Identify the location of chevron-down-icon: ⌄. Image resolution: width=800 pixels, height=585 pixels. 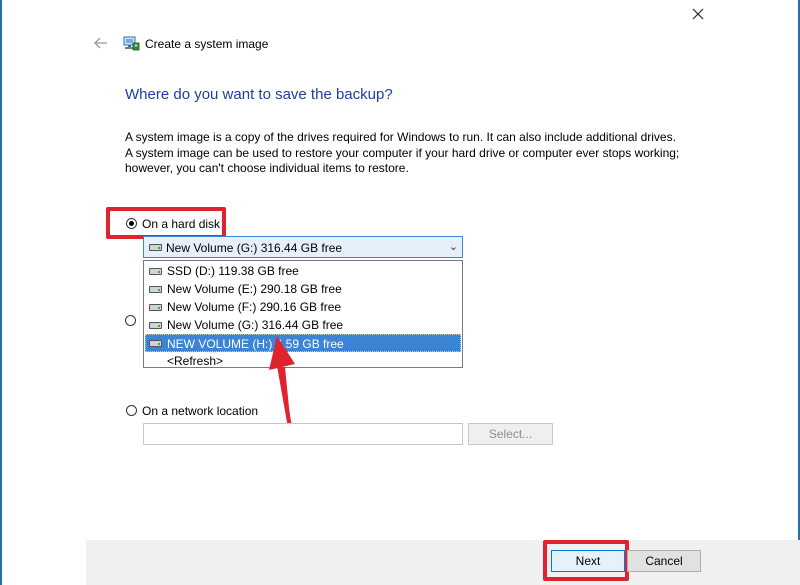
(453, 247).